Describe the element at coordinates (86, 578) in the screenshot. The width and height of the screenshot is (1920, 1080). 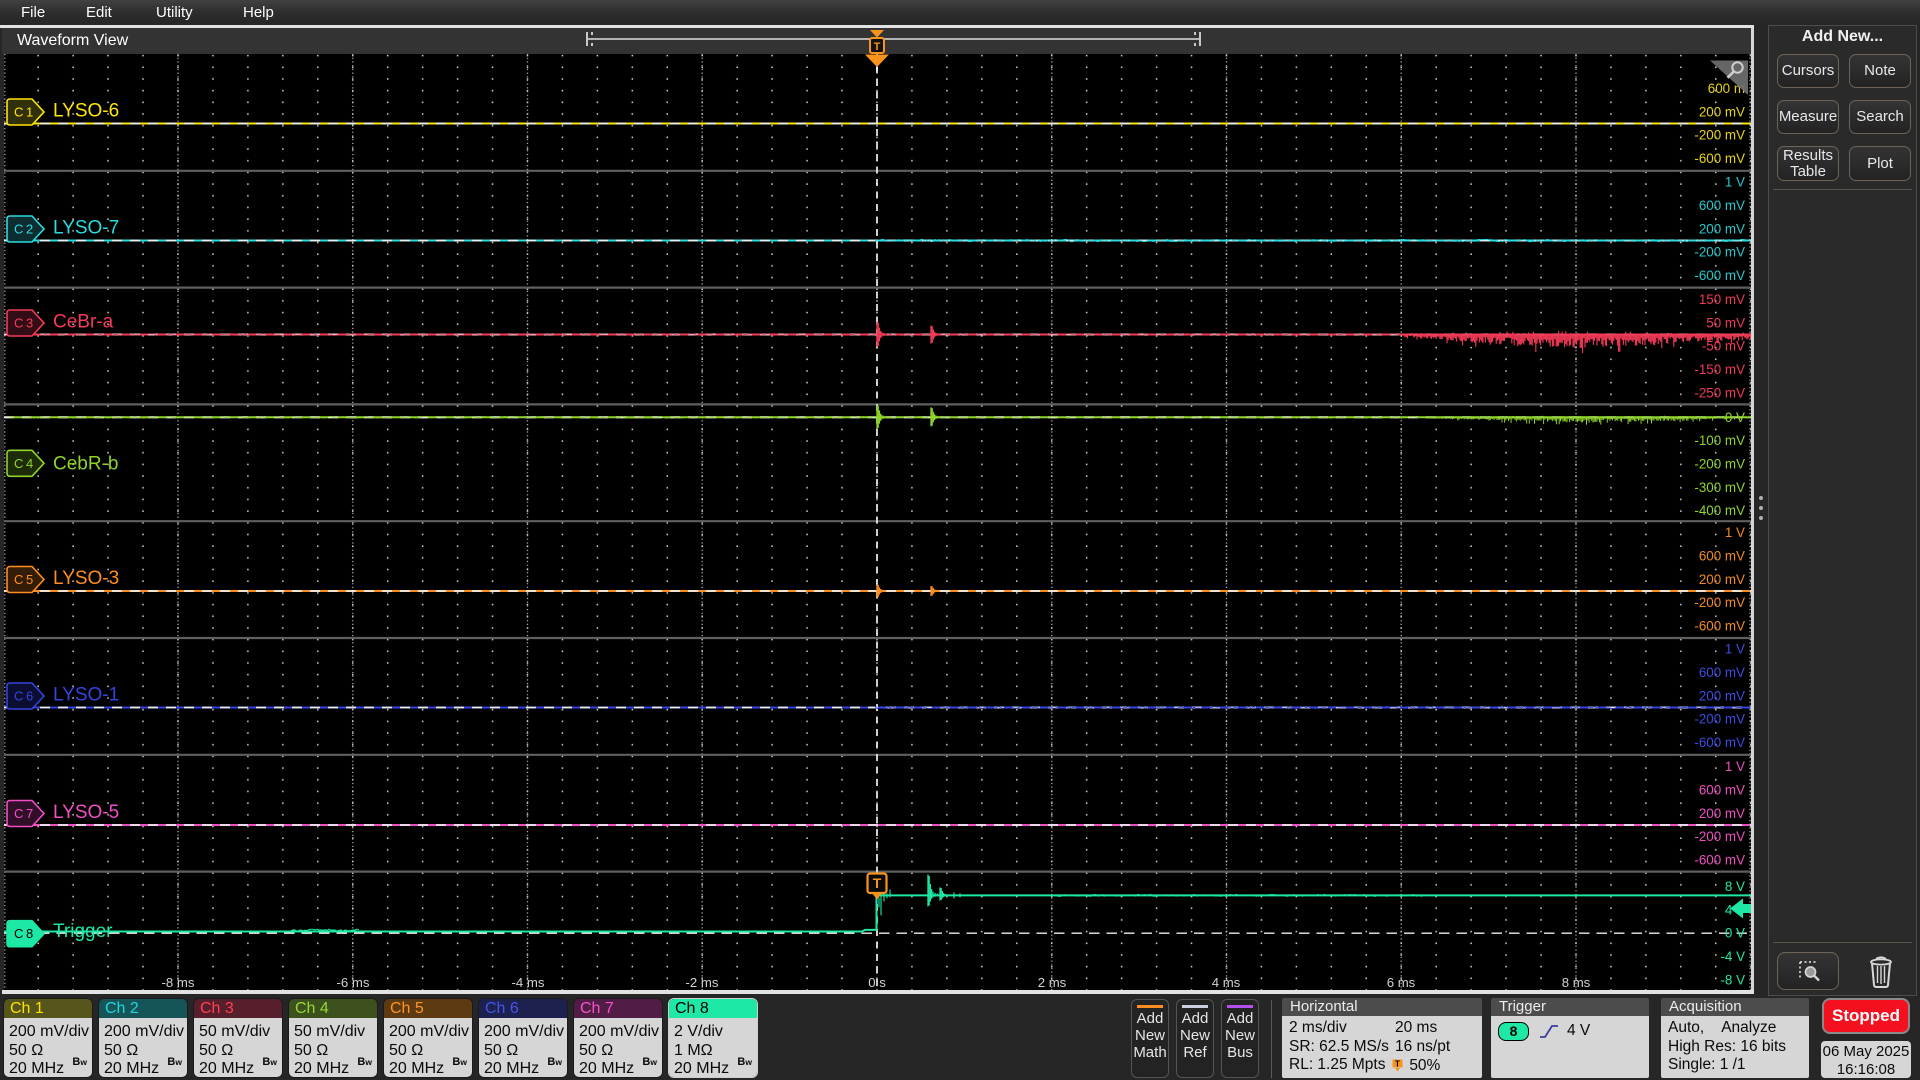
I see `svg-text: LYSO-3` at that location.